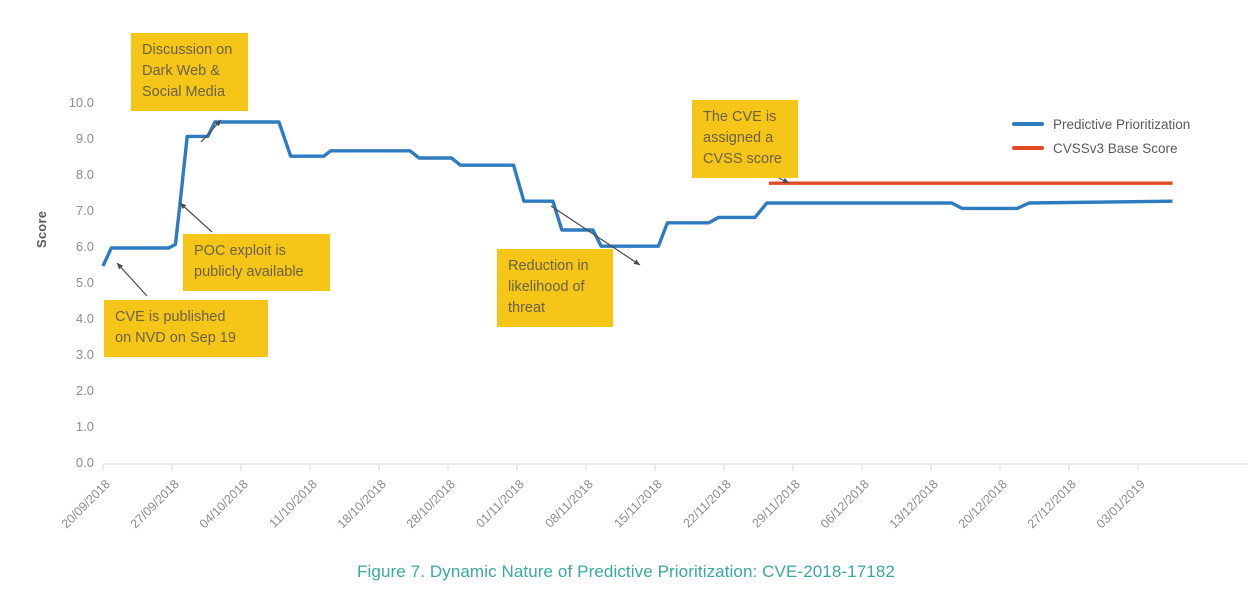 This screenshot has height=600, width=1252. Describe the element at coordinates (211, 131) in the screenshot. I see `arrow-discussion` at that location.